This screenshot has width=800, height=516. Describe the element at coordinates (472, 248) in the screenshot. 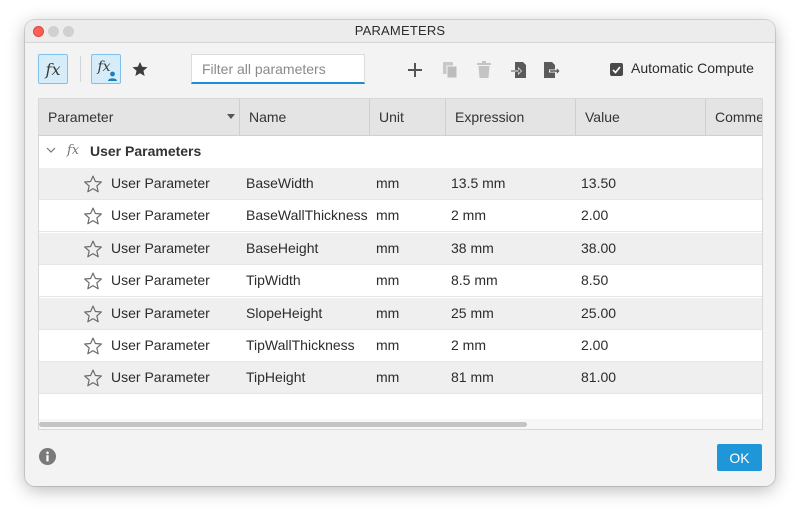

I see `cell-expression: 38 mm` at that location.